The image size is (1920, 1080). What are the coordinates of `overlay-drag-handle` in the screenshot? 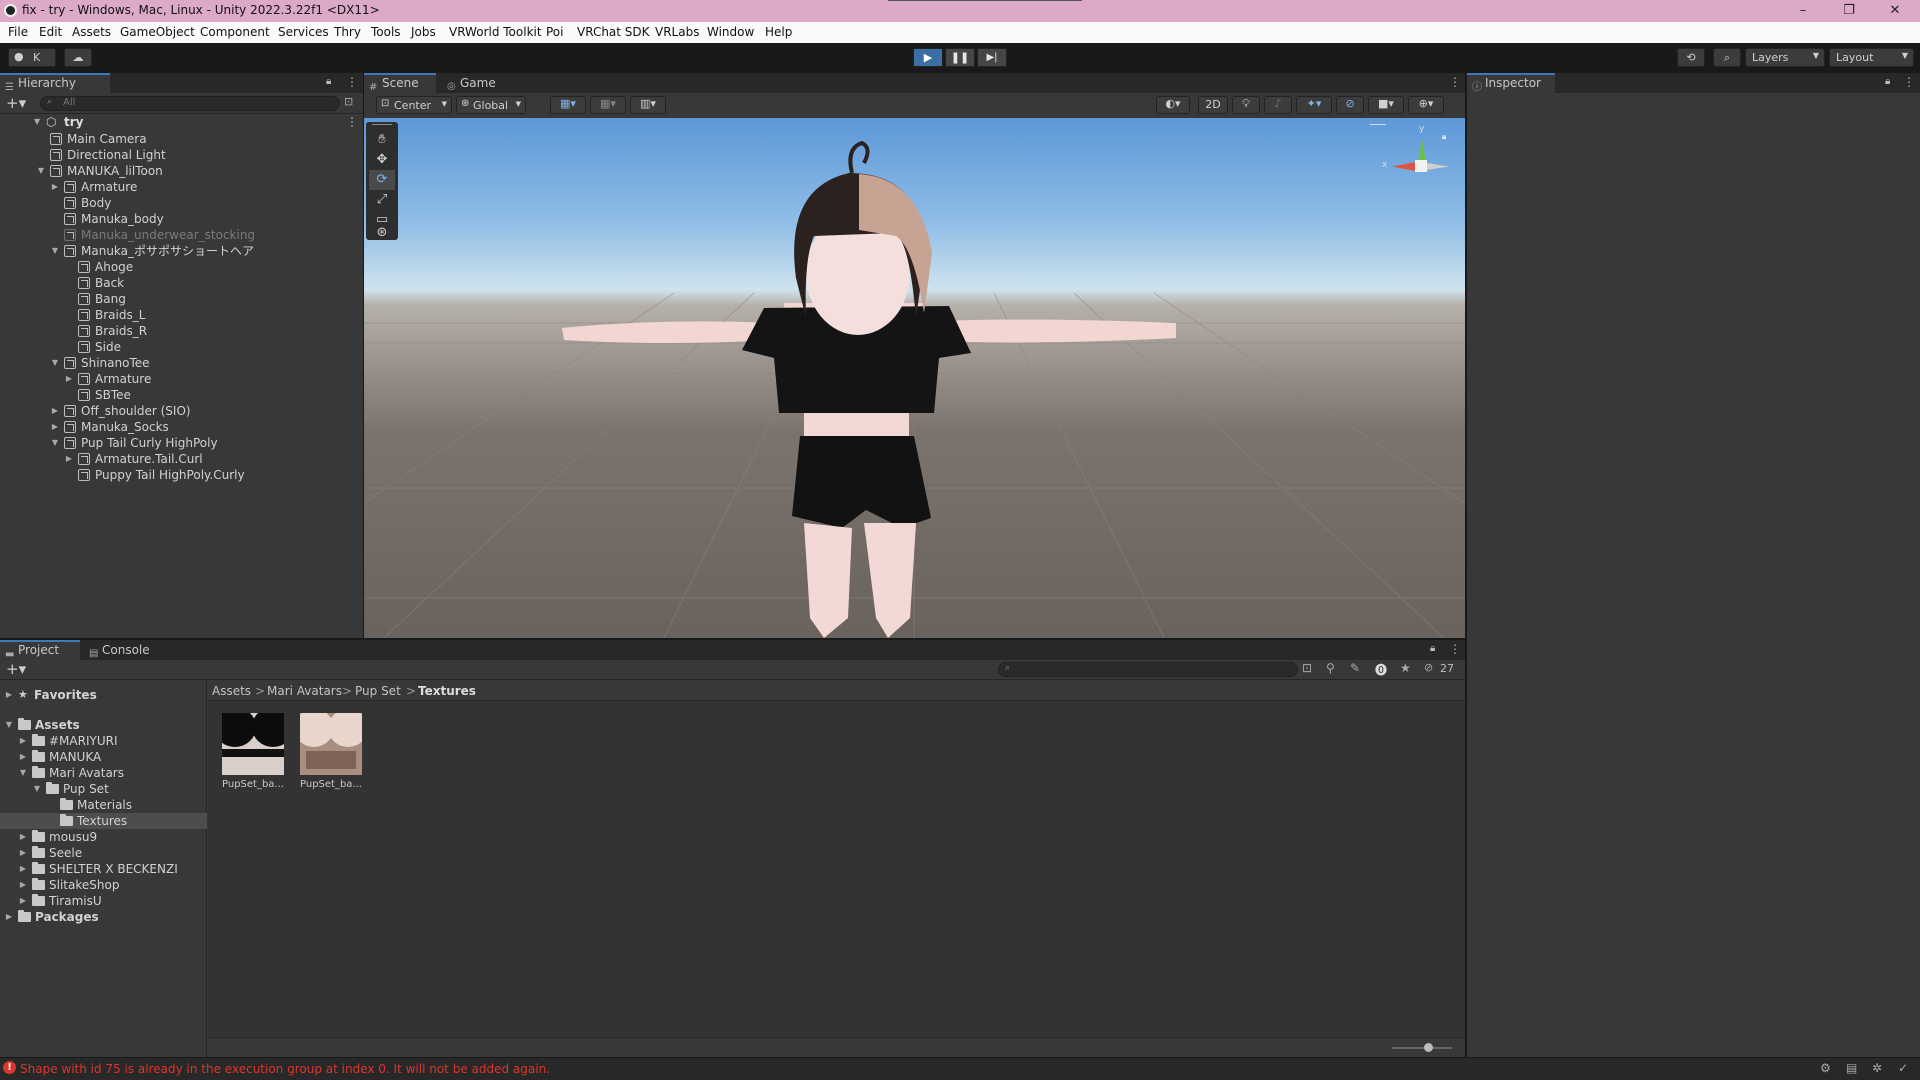 It's located at (382, 124).